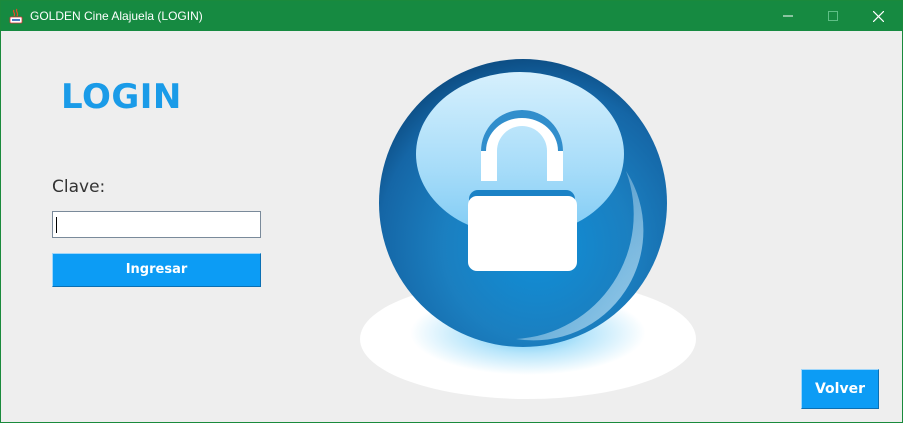 This screenshot has width=903, height=423. I want to click on minimize-icon, so click(788, 16).